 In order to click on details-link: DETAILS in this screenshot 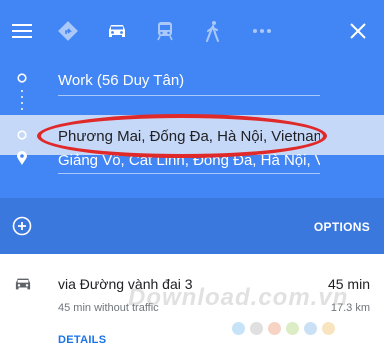, I will do `click(82, 340)`.